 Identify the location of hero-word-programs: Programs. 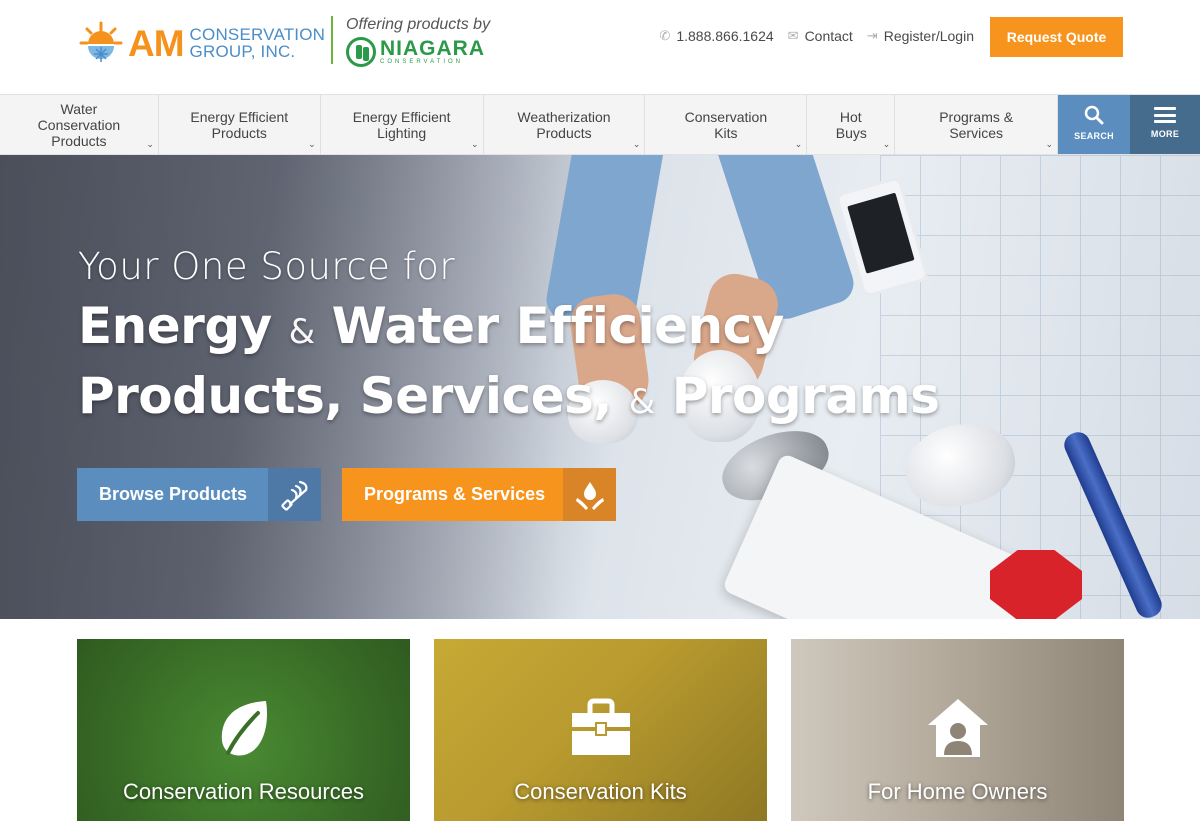
(805, 396).